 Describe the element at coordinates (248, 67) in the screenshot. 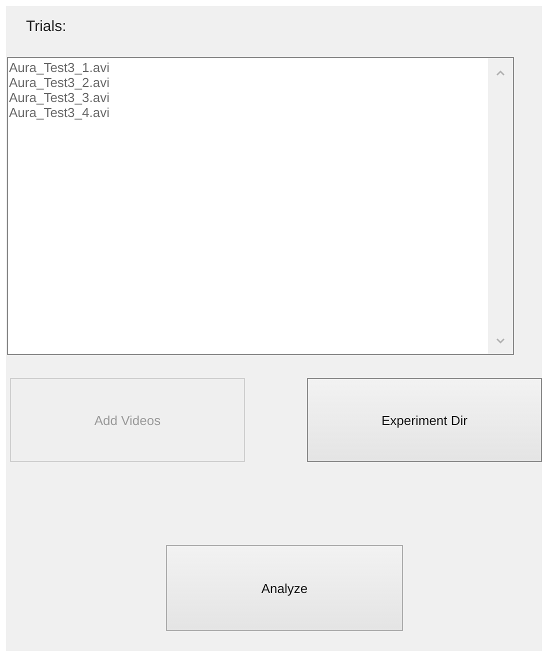

I see `trial-item: Aura_Test3_1.avi` at that location.